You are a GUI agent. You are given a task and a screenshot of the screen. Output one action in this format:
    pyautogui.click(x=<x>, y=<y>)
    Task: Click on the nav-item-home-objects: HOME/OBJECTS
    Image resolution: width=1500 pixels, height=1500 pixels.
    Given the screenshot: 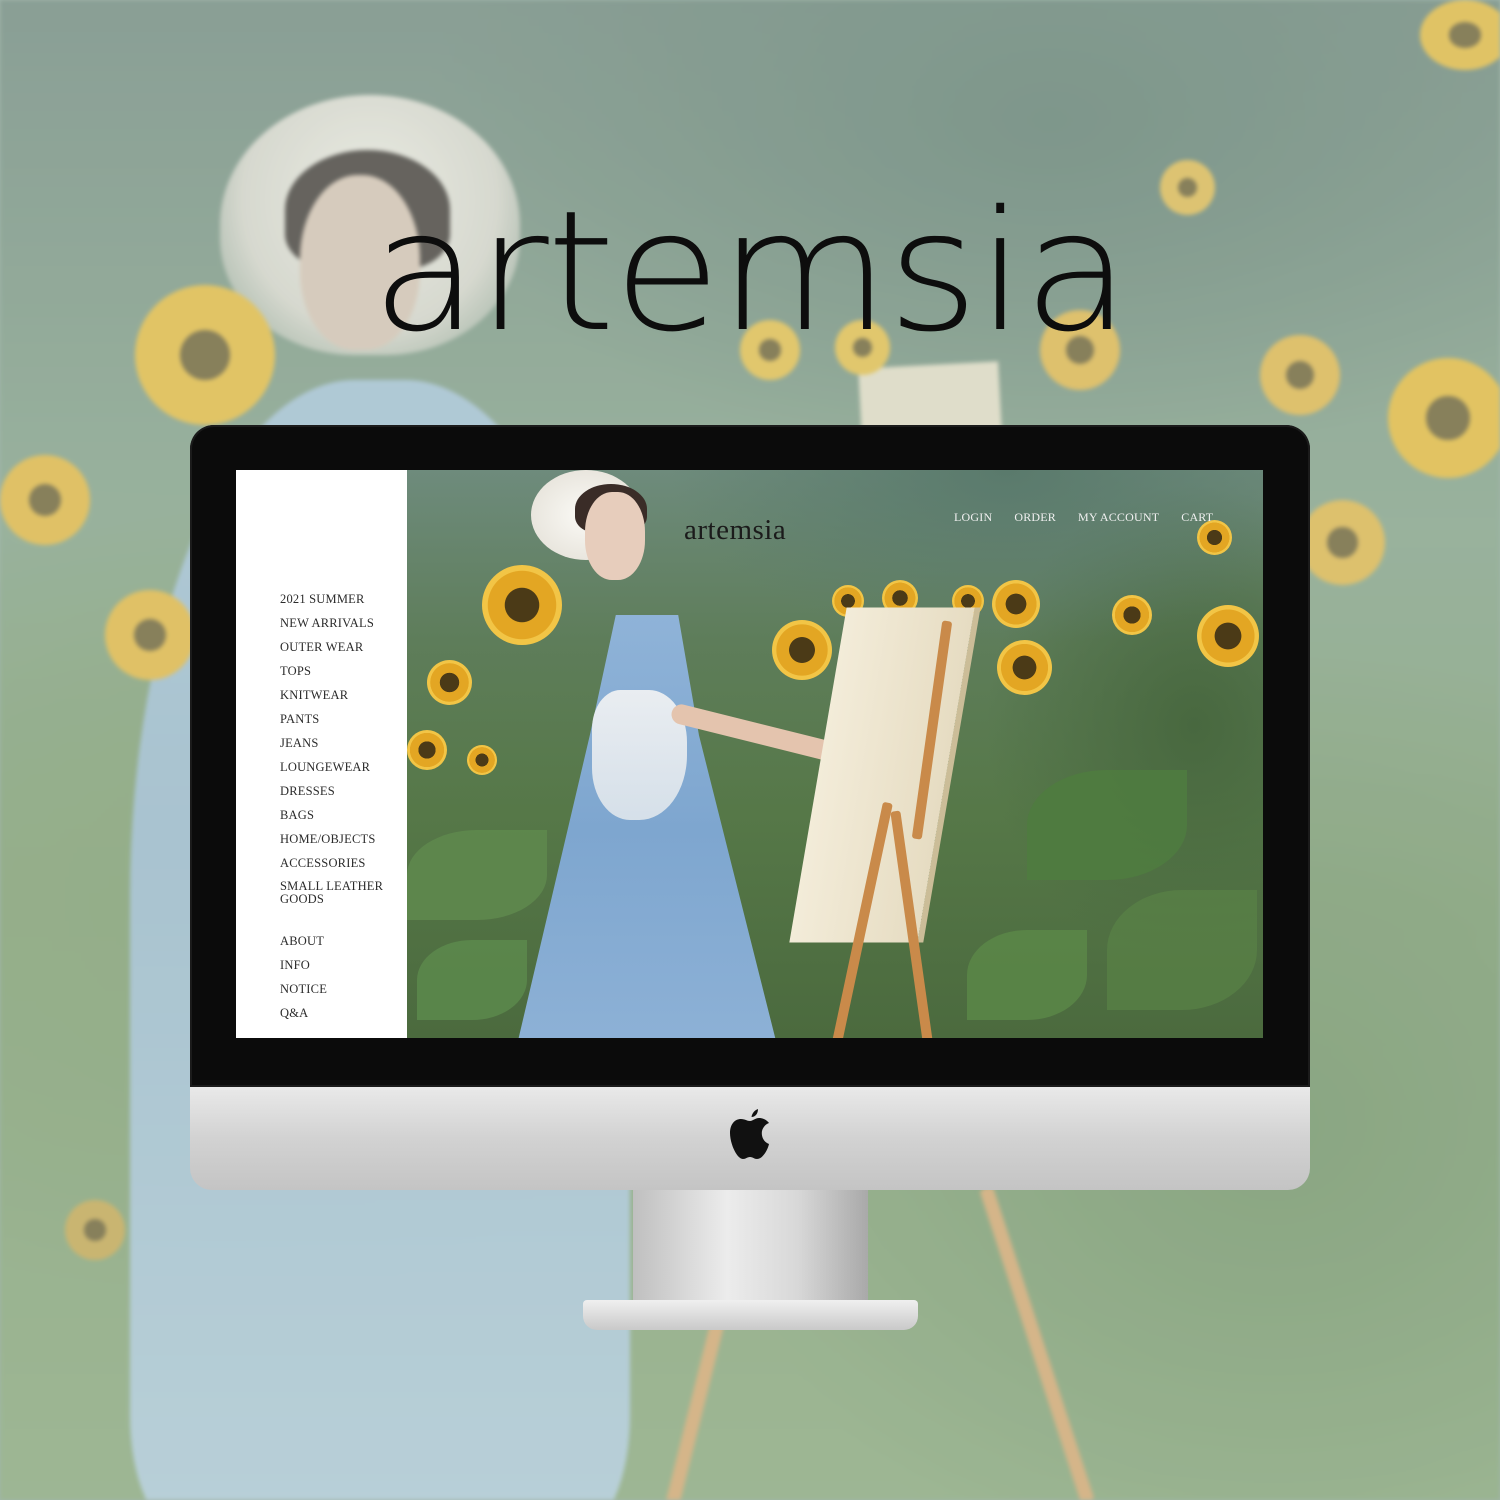 What is the action you would take?
    pyautogui.click(x=335, y=844)
    